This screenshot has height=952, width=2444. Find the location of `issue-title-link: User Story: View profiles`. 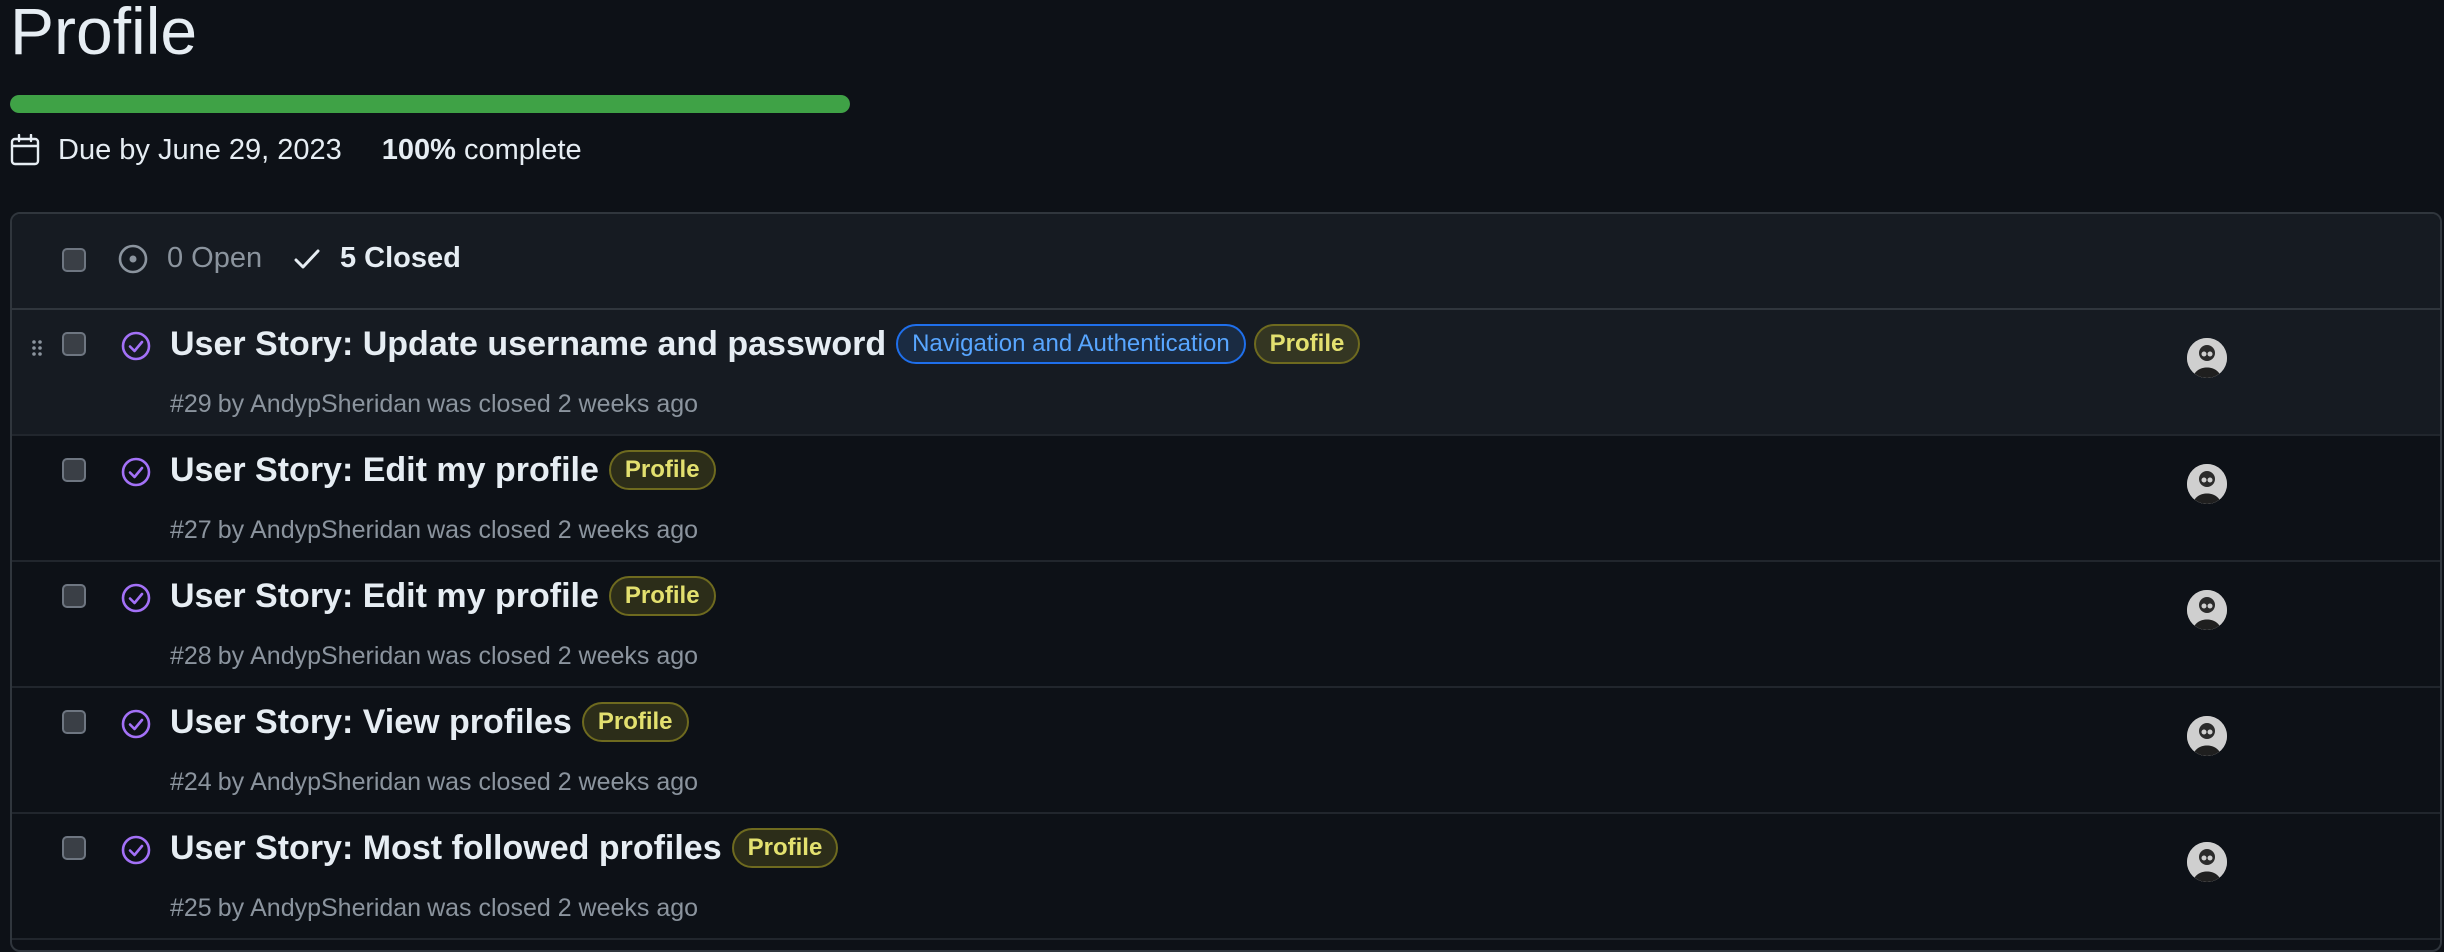

issue-title-link: User Story: View profiles is located at coordinates (371, 722).